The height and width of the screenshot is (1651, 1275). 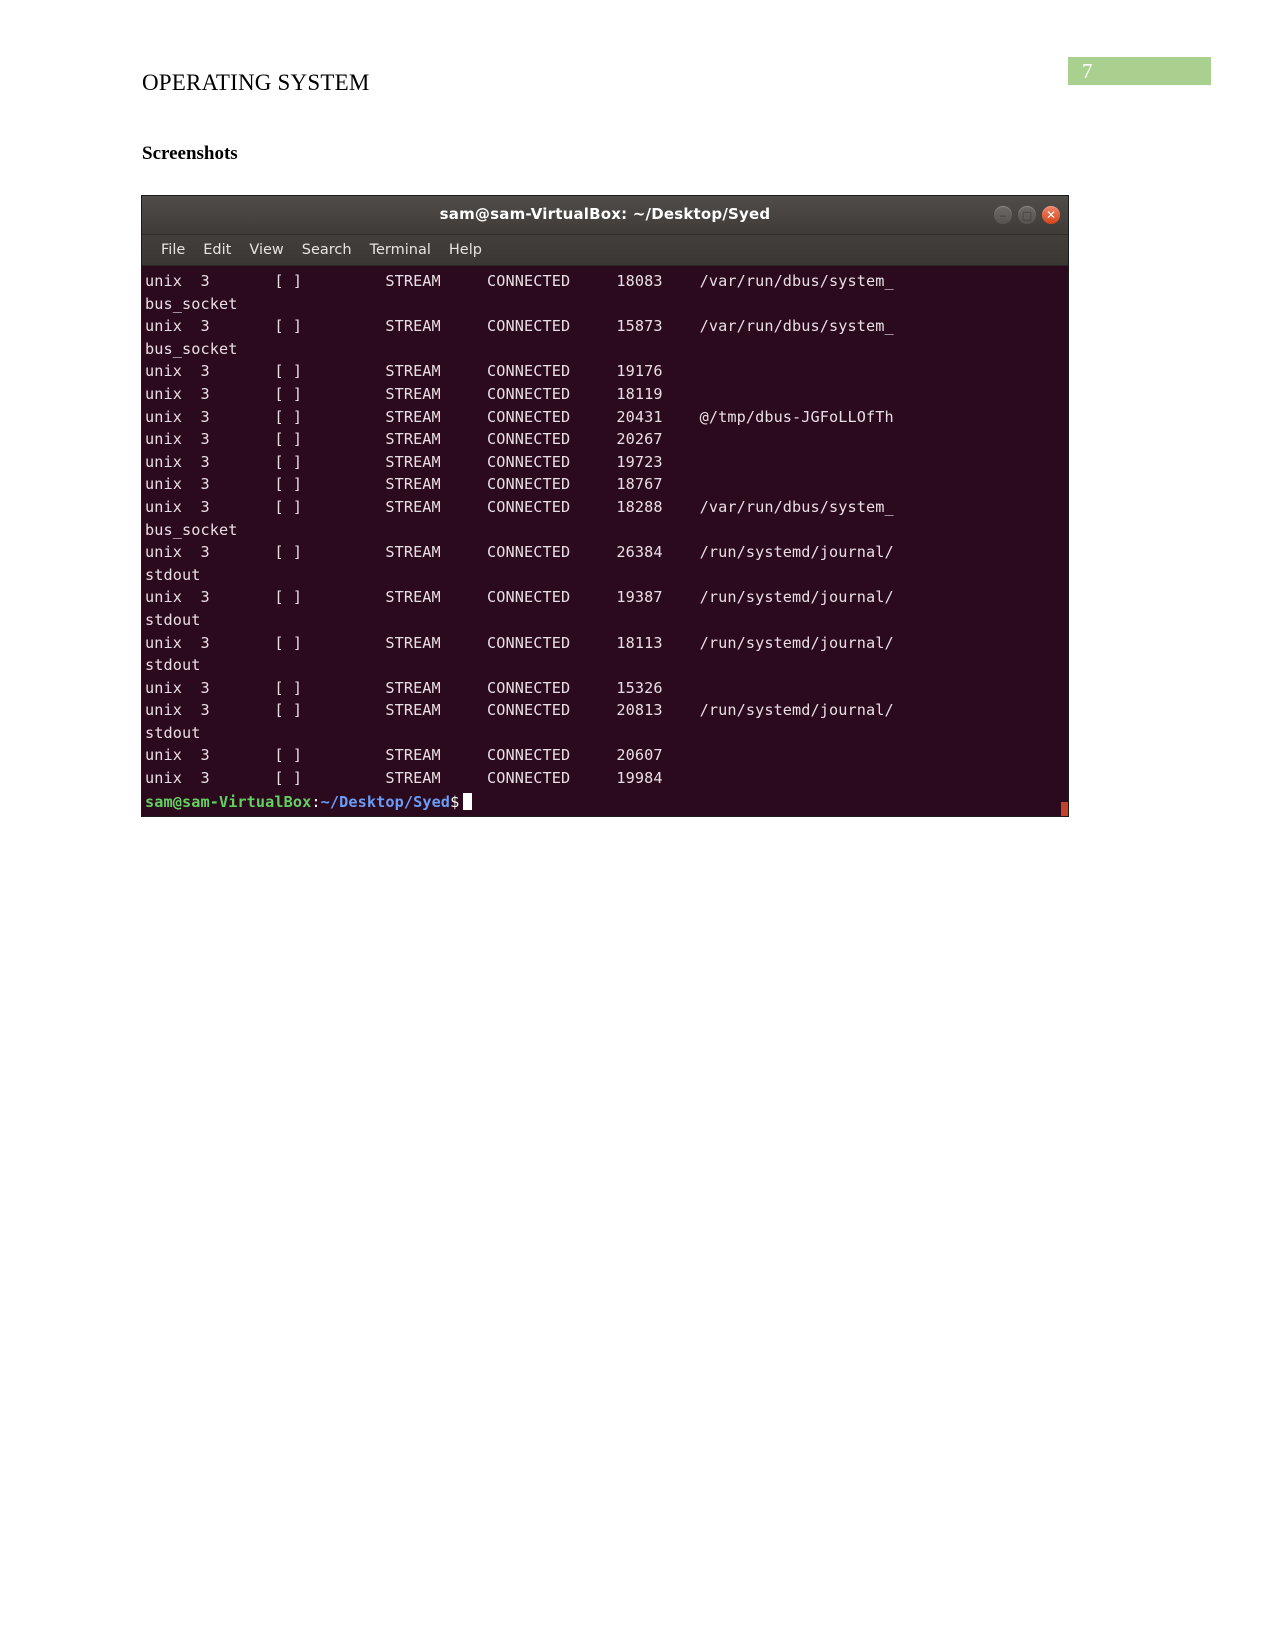 I want to click on terminal-line: unix 3 [ ] STREAM CONNECTED 15326, so click(x=404, y=687).